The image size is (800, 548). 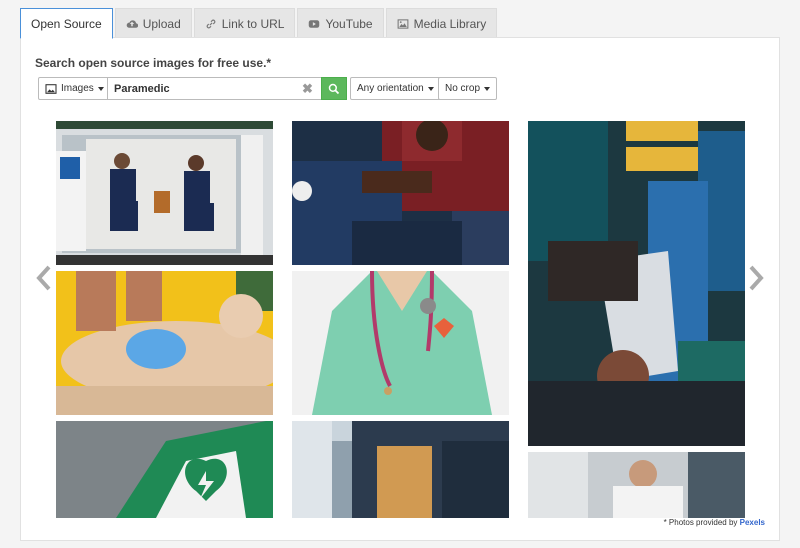 What do you see at coordinates (636, 485) in the screenshot?
I see `photo-doctor-patient` at bounding box center [636, 485].